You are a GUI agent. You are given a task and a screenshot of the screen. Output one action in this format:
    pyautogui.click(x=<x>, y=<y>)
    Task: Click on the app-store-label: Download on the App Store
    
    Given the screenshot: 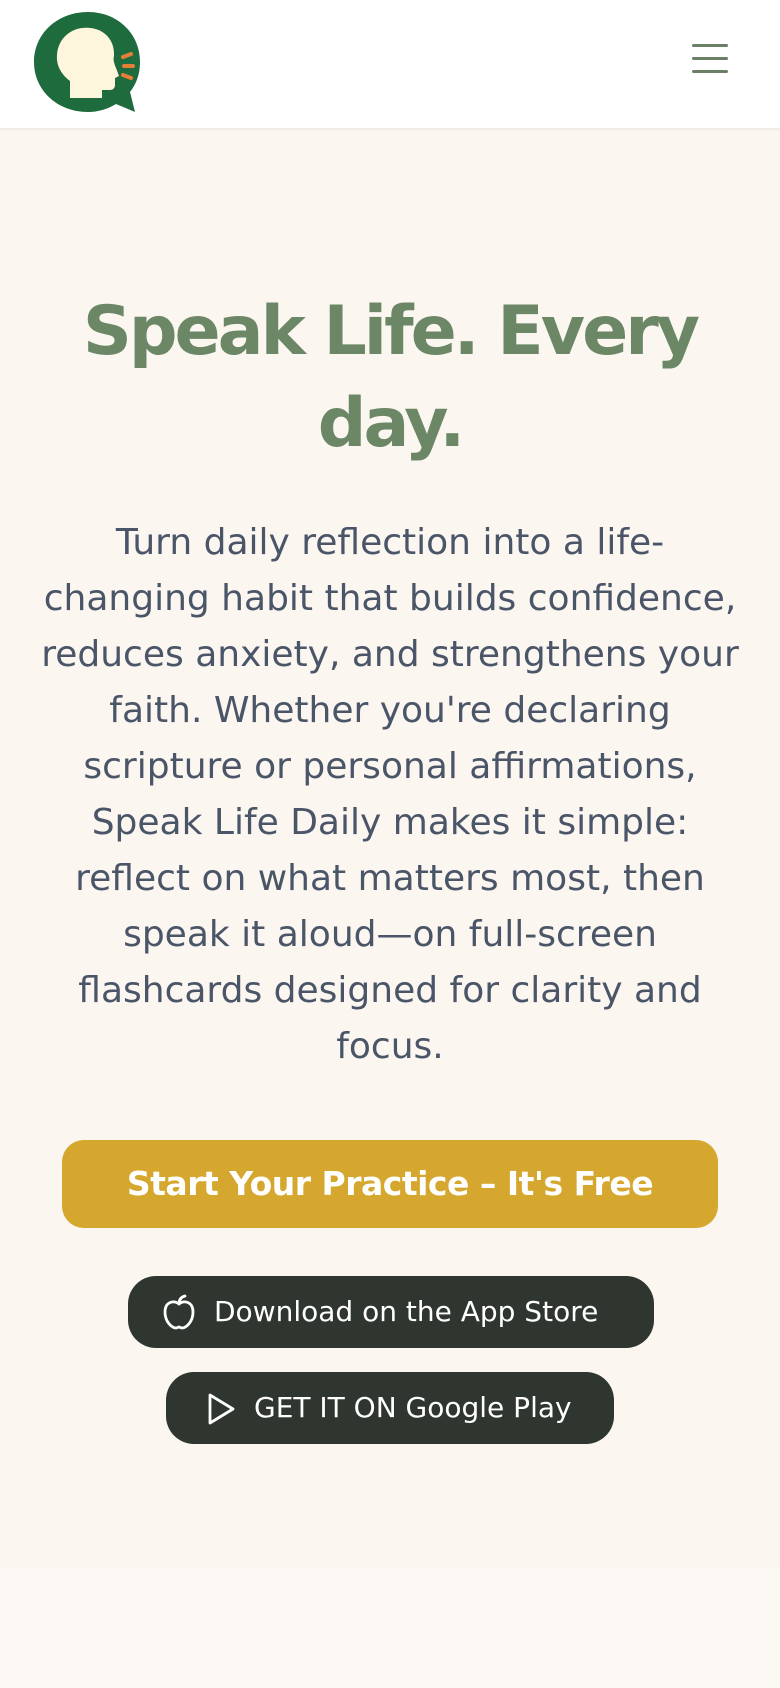 What is the action you would take?
    pyautogui.click(x=406, y=1311)
    